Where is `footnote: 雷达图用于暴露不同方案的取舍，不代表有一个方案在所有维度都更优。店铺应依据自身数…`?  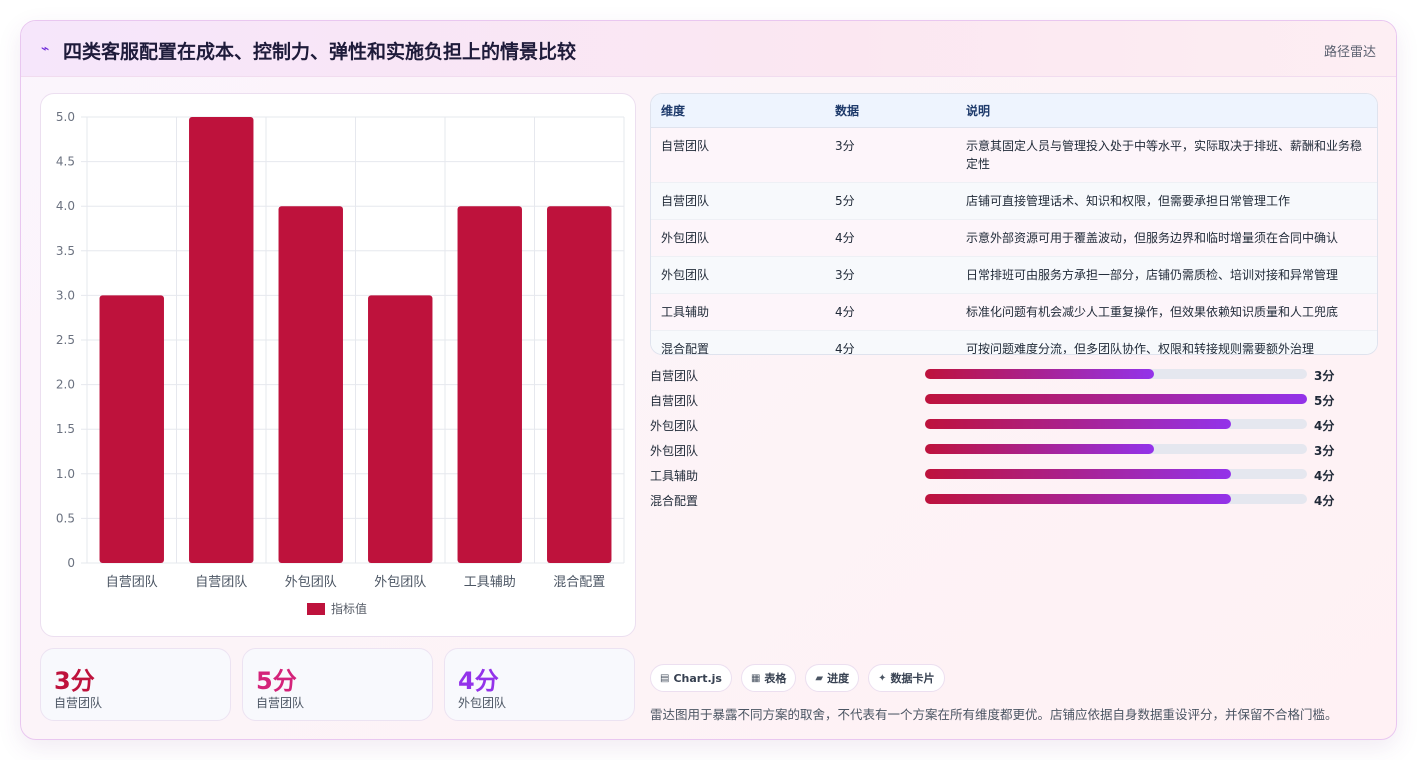
footnote: 雷达图用于暴露不同方案的取舍，不代表有一个方案在所有维度都更优。店铺应依据自身数… is located at coordinates (994, 714).